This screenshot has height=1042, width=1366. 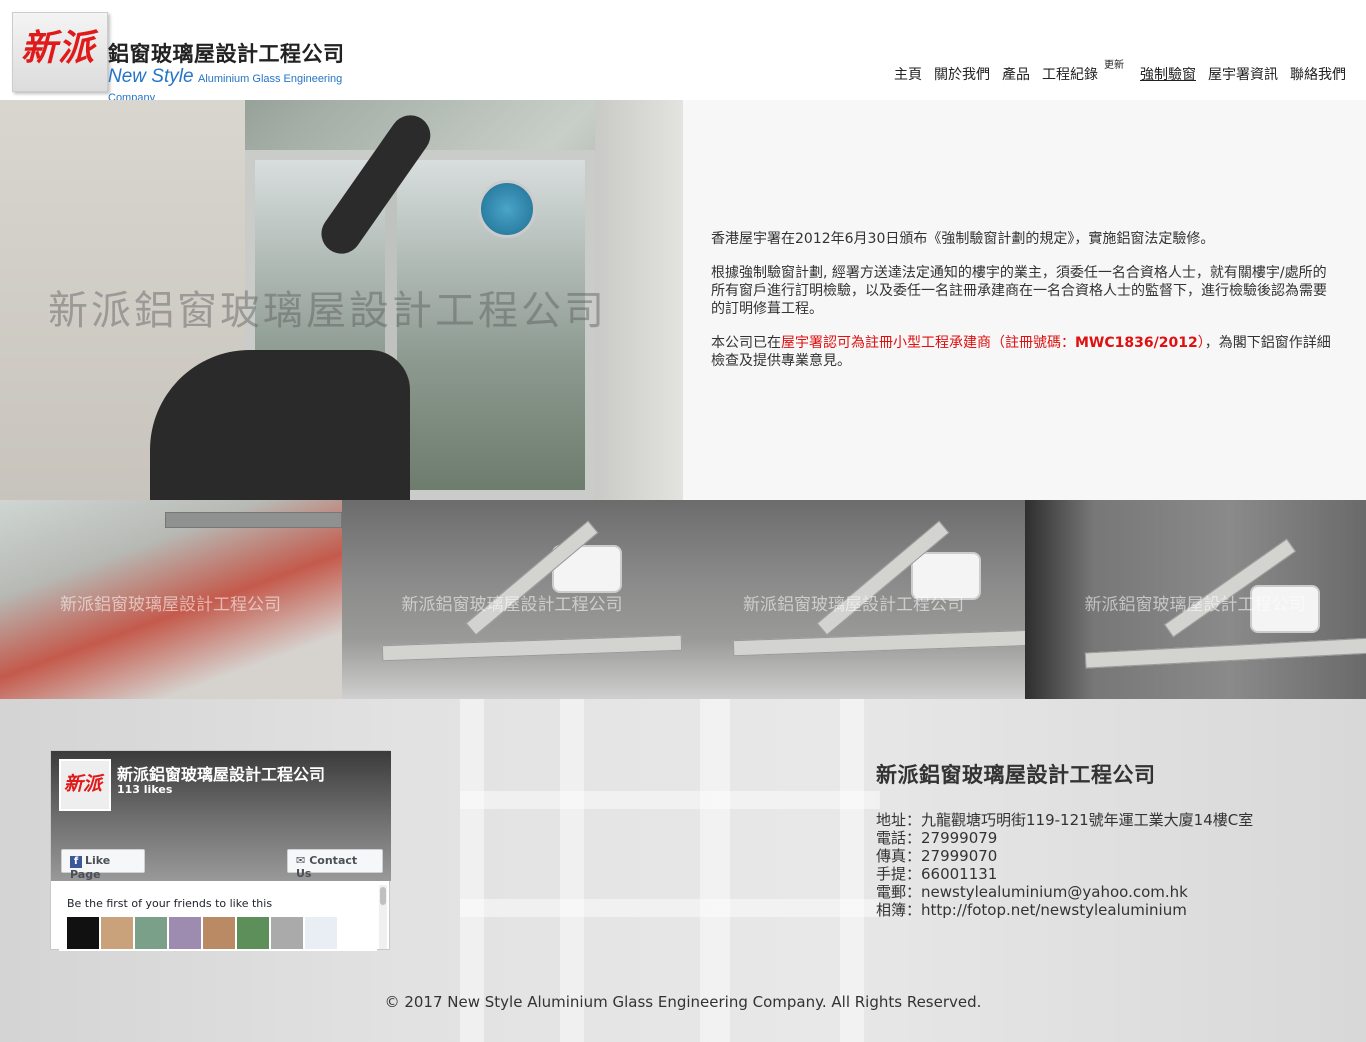 I want to click on contact-address: 地址：九龍觀塘巧明街119-121號年運工業大廈14樓C室, so click(x=1065, y=820).